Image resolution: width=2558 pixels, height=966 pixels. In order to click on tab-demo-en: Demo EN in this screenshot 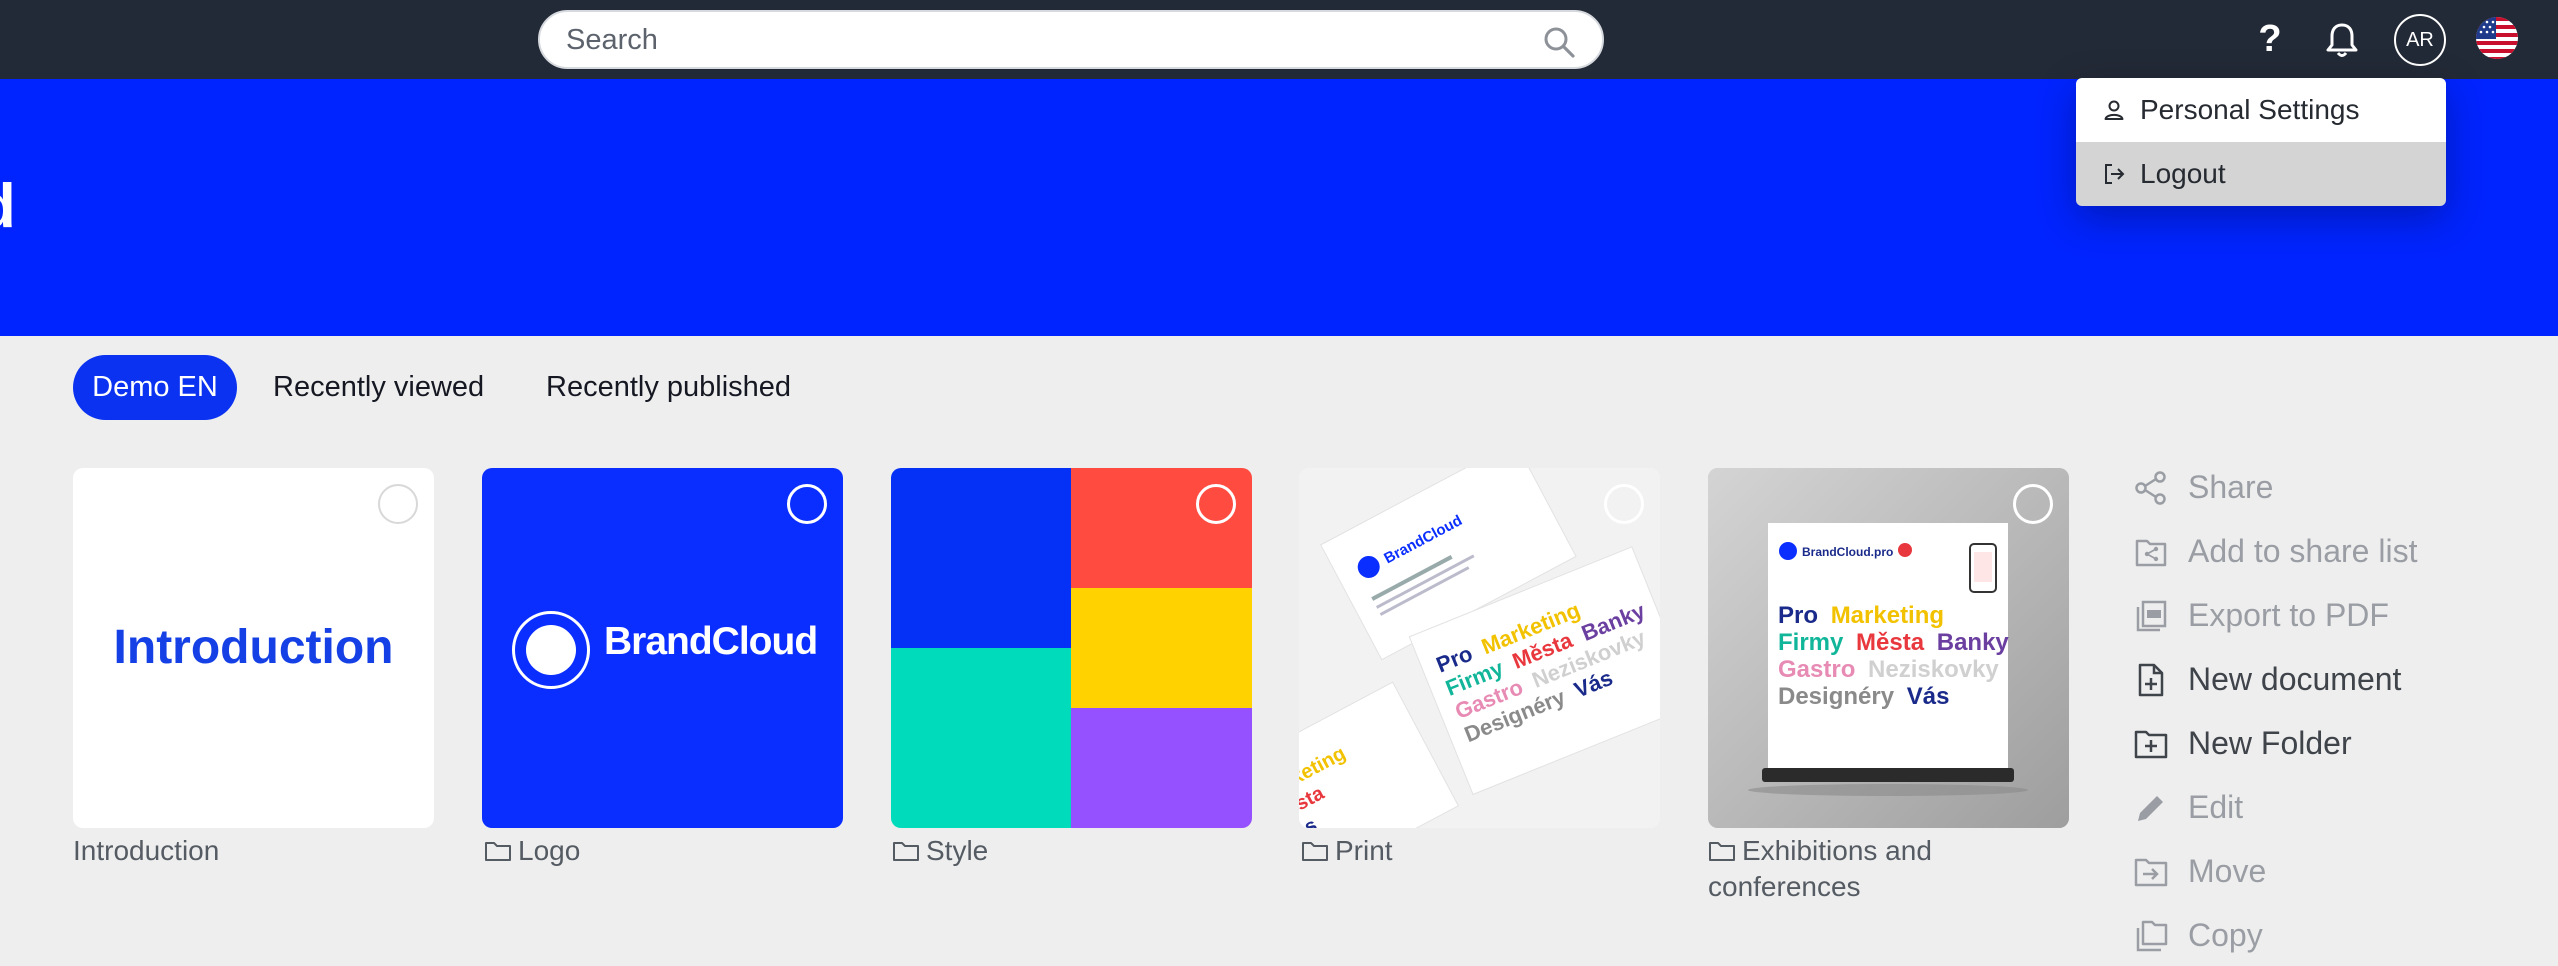, I will do `click(155, 387)`.